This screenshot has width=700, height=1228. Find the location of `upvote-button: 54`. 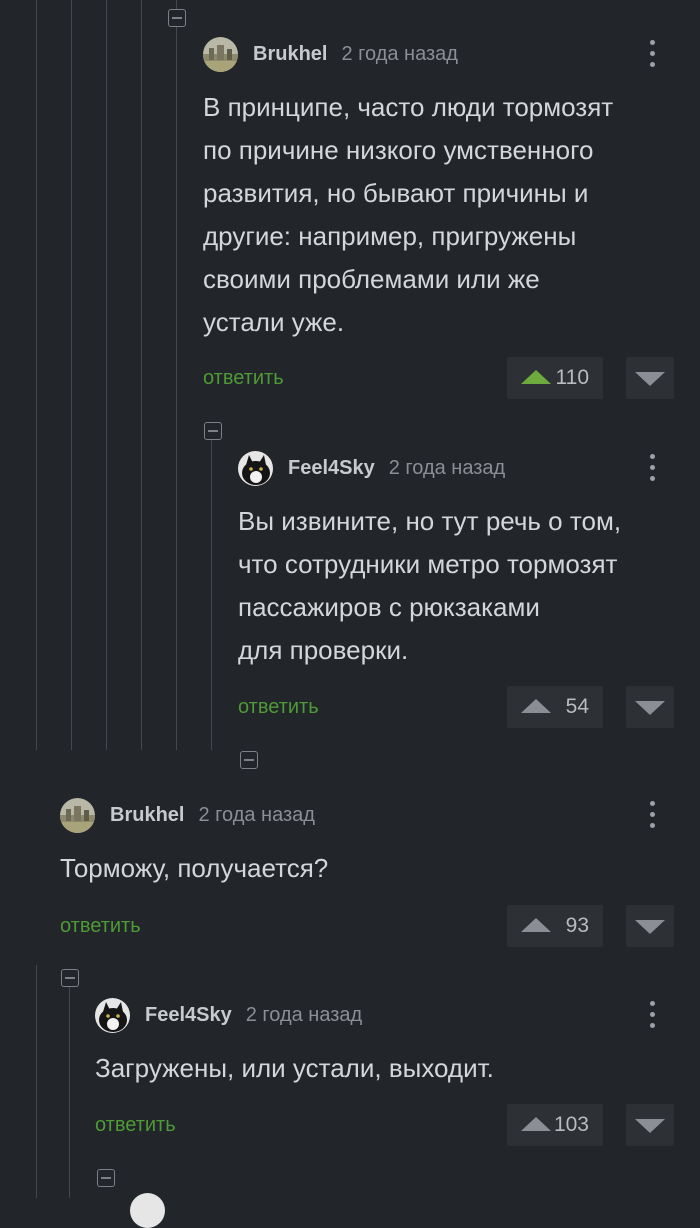

upvote-button: 54 is located at coordinates (555, 707).